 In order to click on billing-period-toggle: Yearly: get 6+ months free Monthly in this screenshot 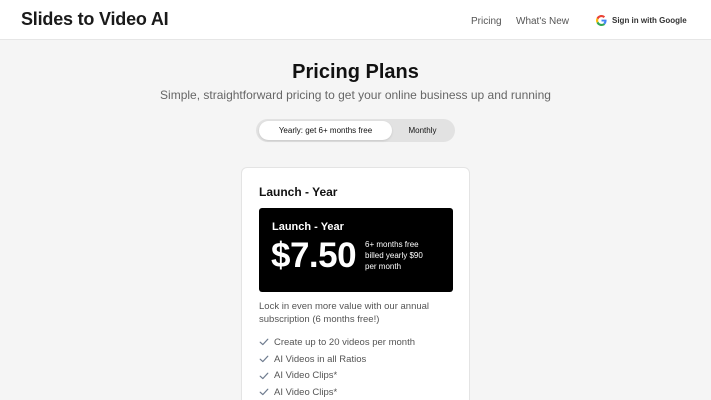, I will do `click(355, 130)`.